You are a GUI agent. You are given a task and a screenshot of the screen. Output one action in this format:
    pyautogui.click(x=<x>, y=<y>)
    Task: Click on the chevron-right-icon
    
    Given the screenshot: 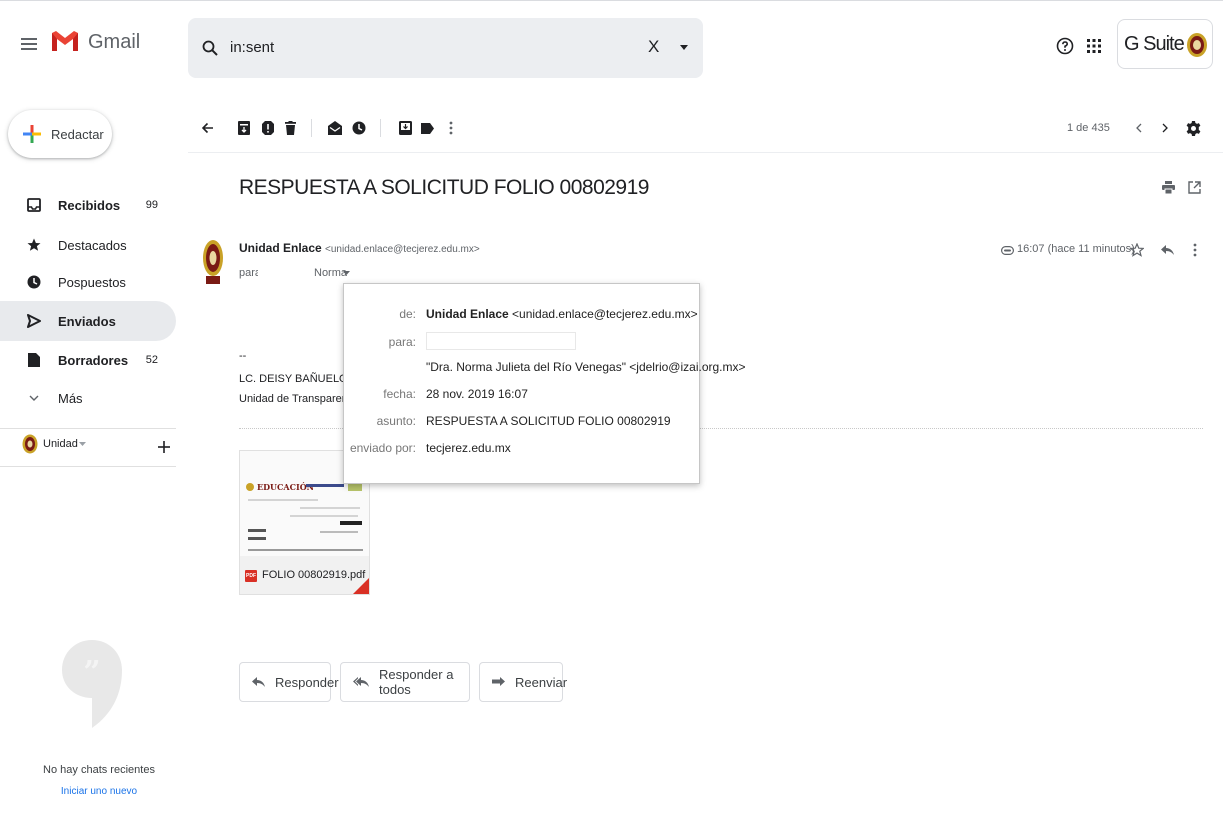 What is the action you would take?
    pyautogui.click(x=1165, y=128)
    